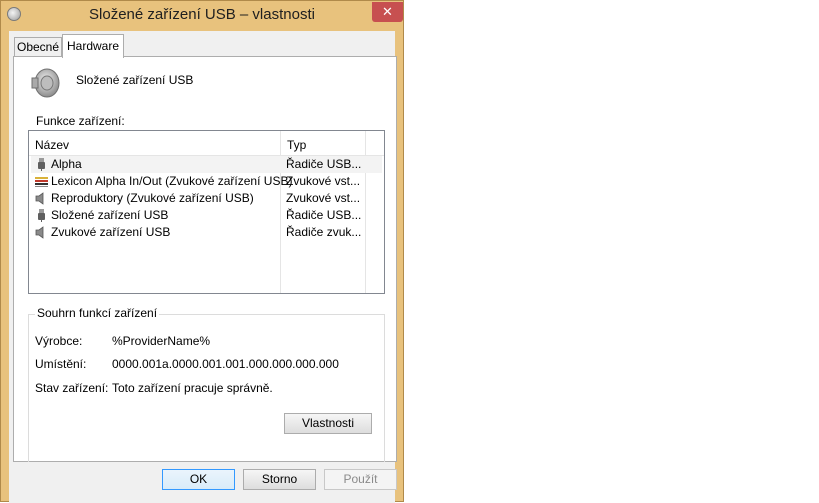 The height and width of the screenshot is (503, 819). Describe the element at coordinates (161, 341) in the screenshot. I see `manufacturer-value: %ProviderName%` at that location.